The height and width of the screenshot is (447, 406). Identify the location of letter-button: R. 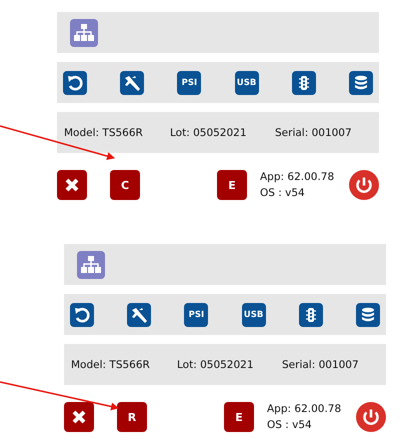
(132, 417).